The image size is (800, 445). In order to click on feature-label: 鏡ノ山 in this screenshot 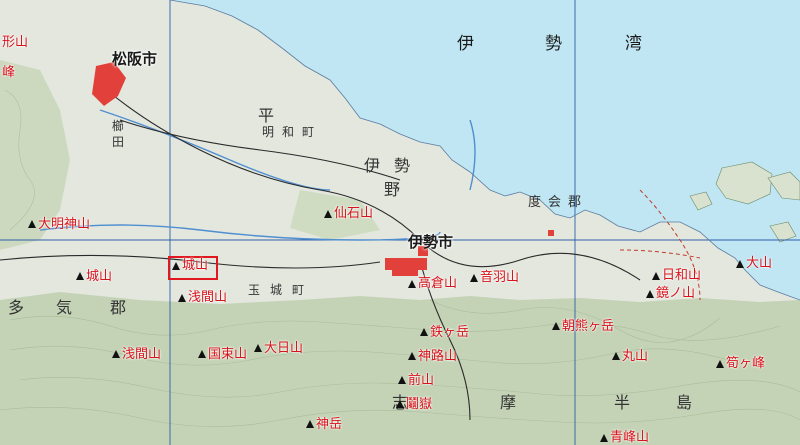, I will do `click(675, 293)`.